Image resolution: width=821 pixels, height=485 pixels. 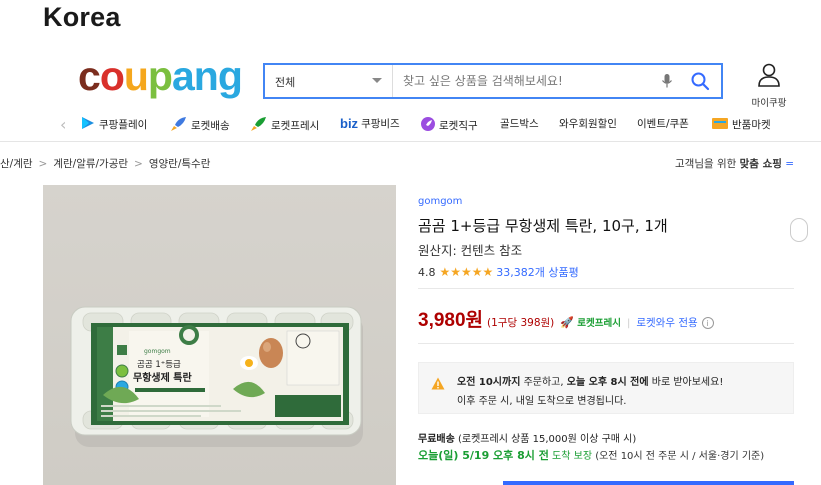 What do you see at coordinates (458, 126) in the screenshot?
I see `nav-label: 로켓직구` at bounding box center [458, 126].